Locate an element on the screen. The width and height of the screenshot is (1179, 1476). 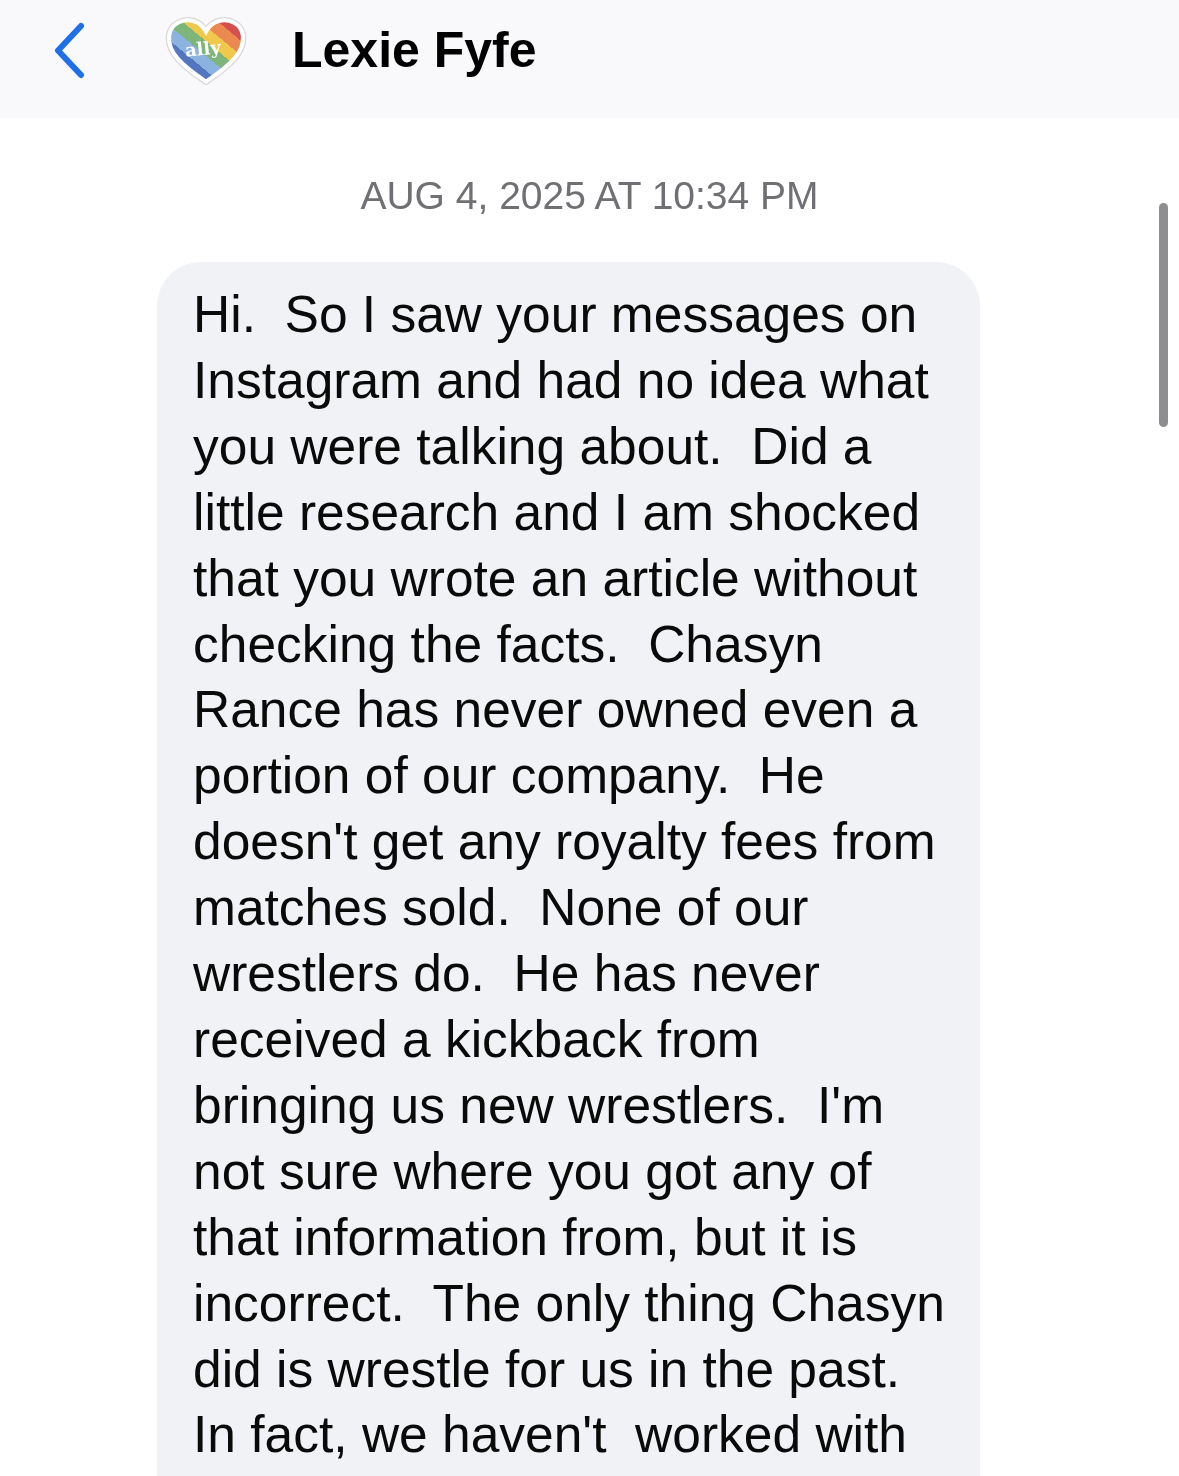
striped-heart-icon is located at coordinates (206, 50).